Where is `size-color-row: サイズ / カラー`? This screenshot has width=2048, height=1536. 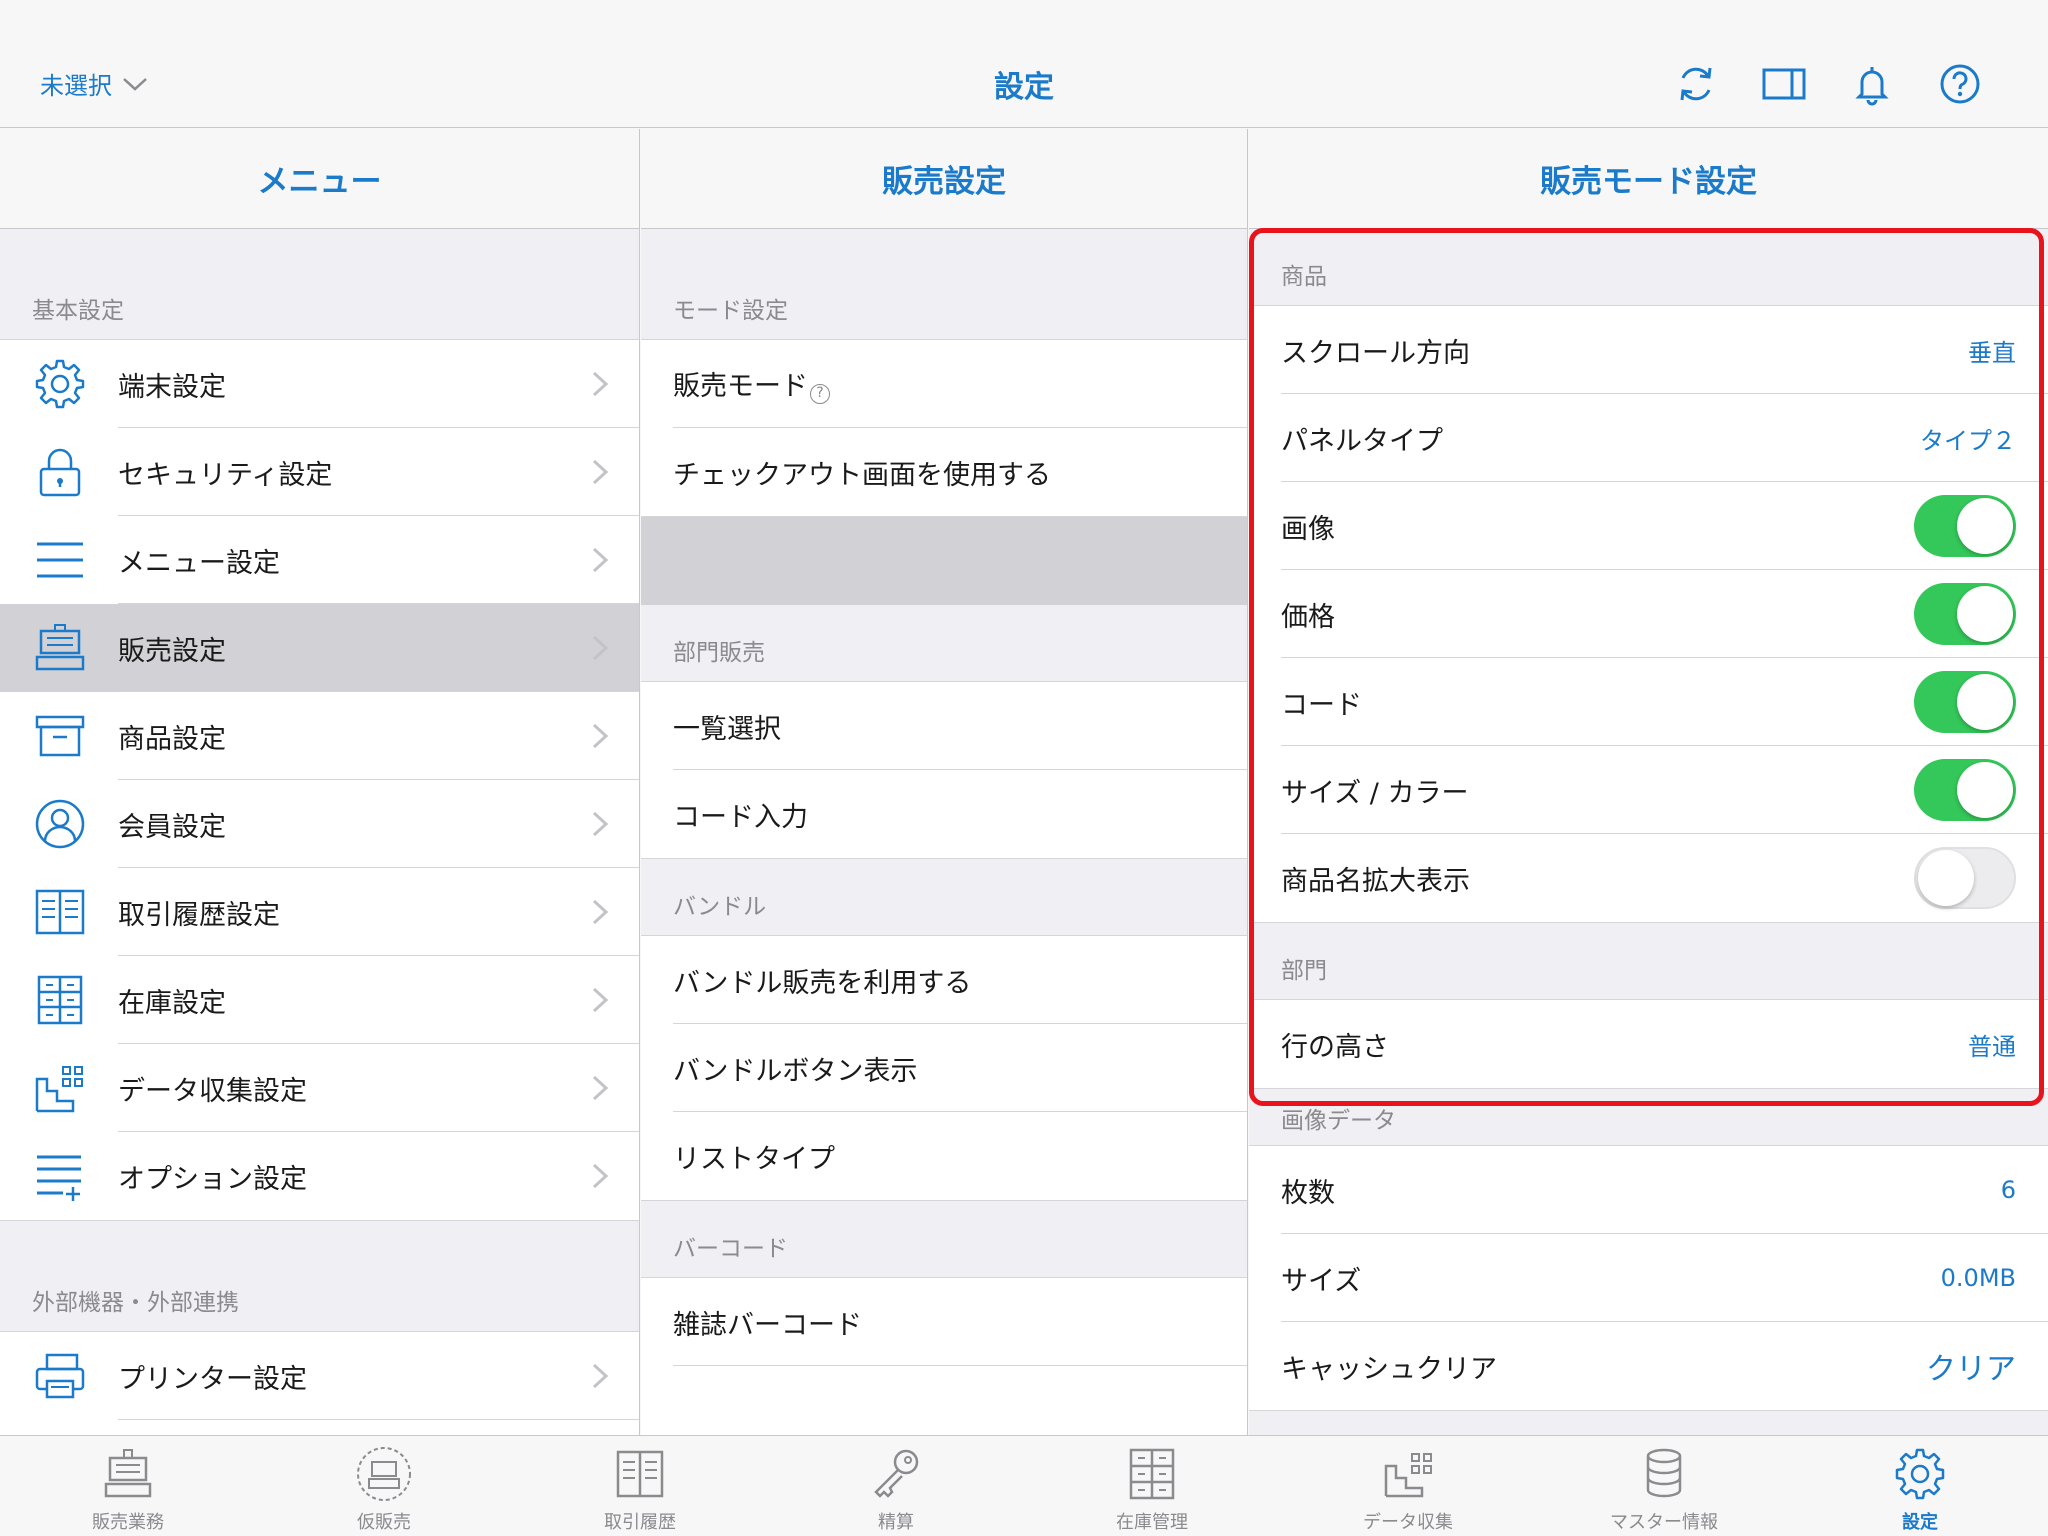 size-color-row: サイズ / カラー is located at coordinates (1648, 790).